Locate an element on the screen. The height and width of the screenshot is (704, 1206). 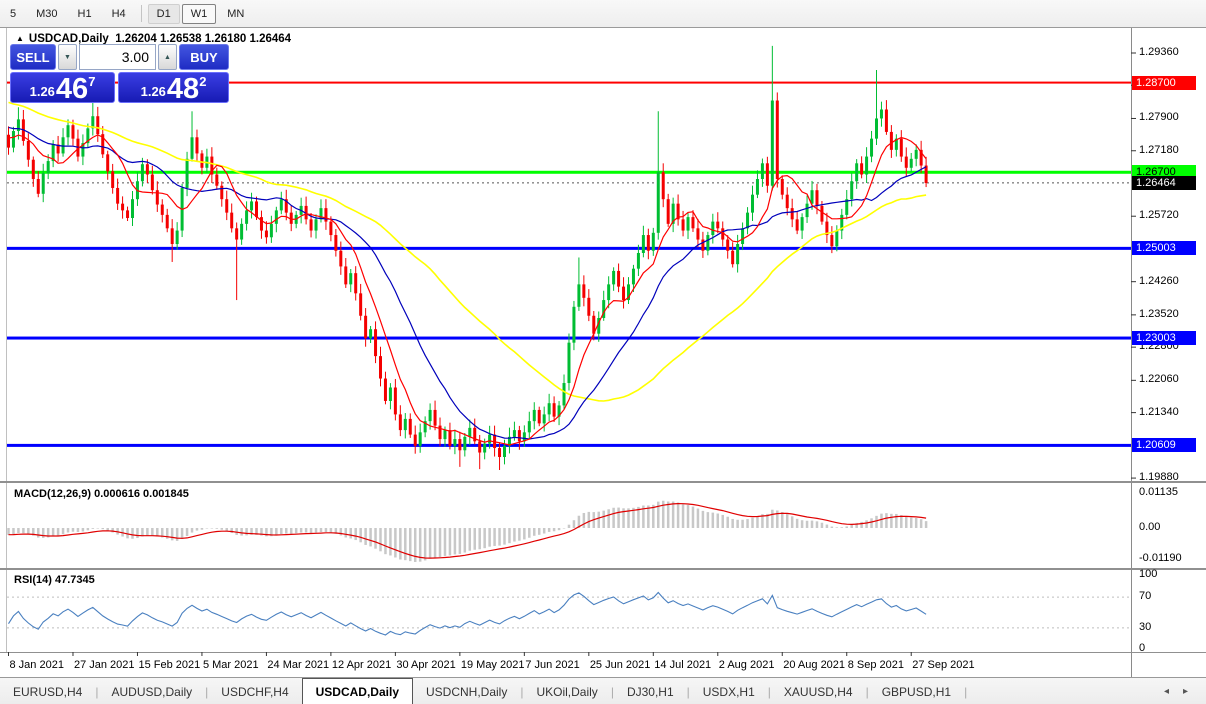
tab-DJ30-H1: DJ30,H1 is located at coordinates (650, 691).